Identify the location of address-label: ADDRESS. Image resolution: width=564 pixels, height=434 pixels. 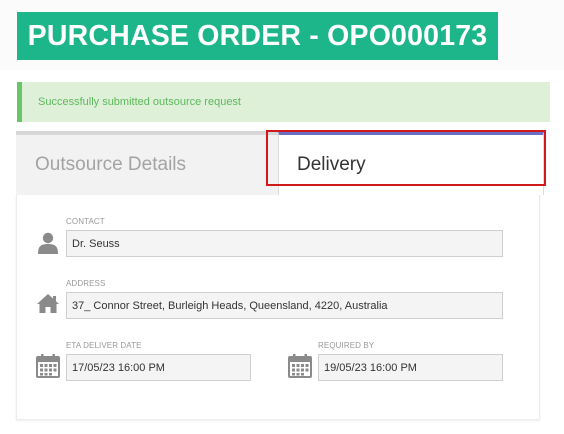
(86, 283).